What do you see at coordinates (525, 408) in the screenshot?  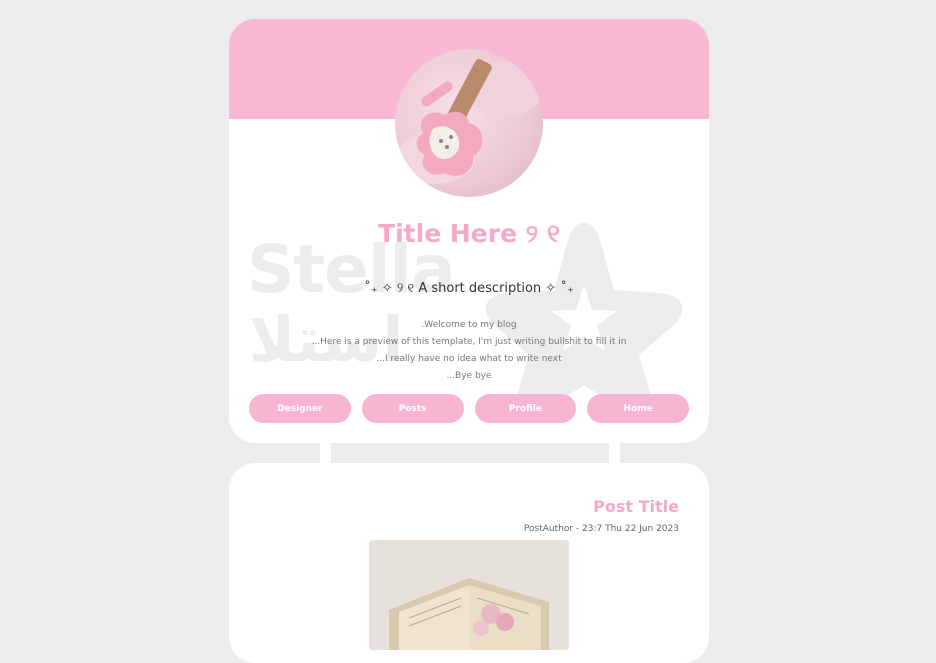 I see `nav-profile-button: Profile` at bounding box center [525, 408].